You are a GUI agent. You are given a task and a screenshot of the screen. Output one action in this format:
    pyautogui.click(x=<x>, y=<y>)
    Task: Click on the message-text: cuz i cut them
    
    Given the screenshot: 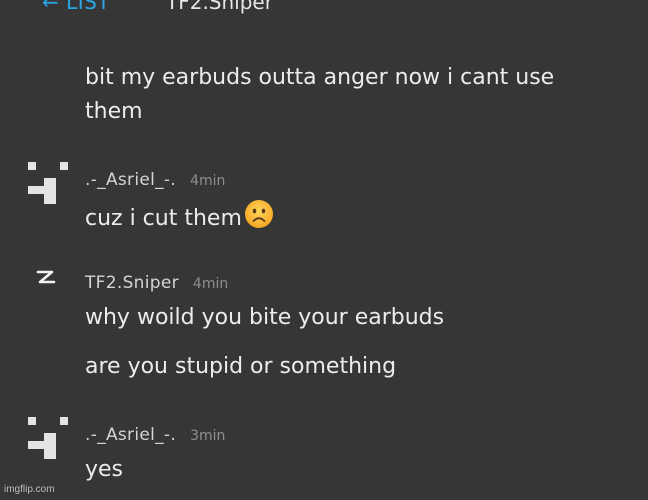 What is the action you would take?
    pyautogui.click(x=179, y=219)
    